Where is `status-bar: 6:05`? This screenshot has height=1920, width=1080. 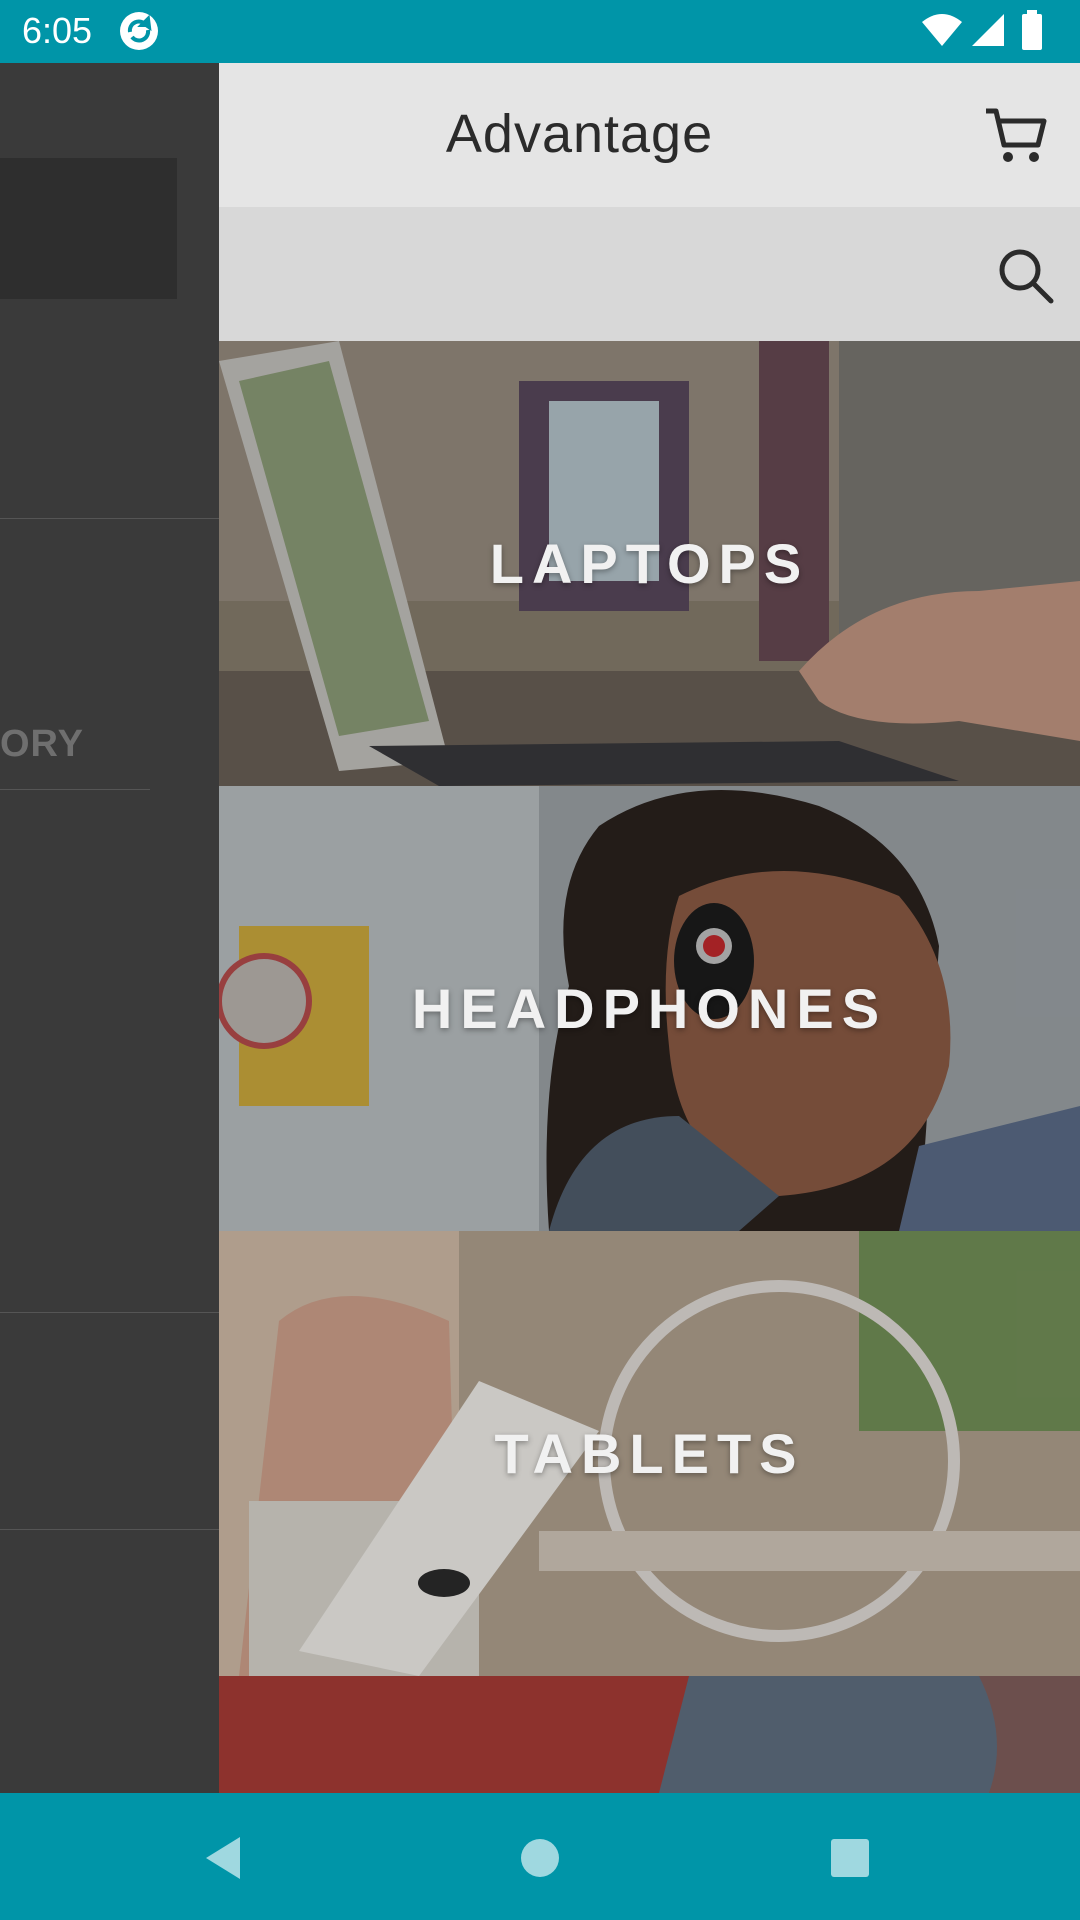 status-bar: 6:05 is located at coordinates (540, 31).